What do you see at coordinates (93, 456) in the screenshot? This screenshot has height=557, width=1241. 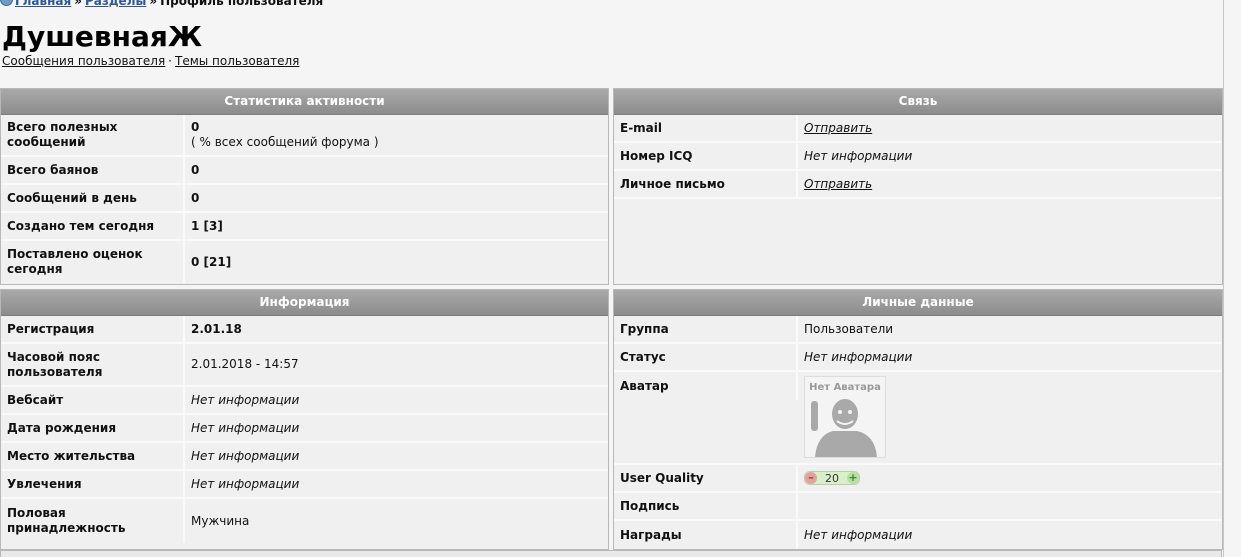 I see `info-label: Место жительства` at bounding box center [93, 456].